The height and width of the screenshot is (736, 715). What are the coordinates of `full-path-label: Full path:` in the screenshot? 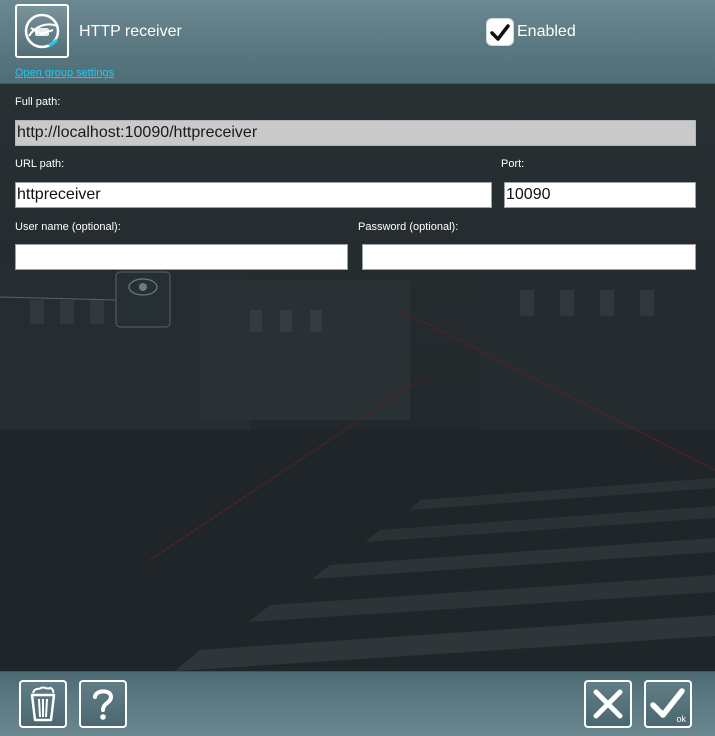 It's located at (38, 102).